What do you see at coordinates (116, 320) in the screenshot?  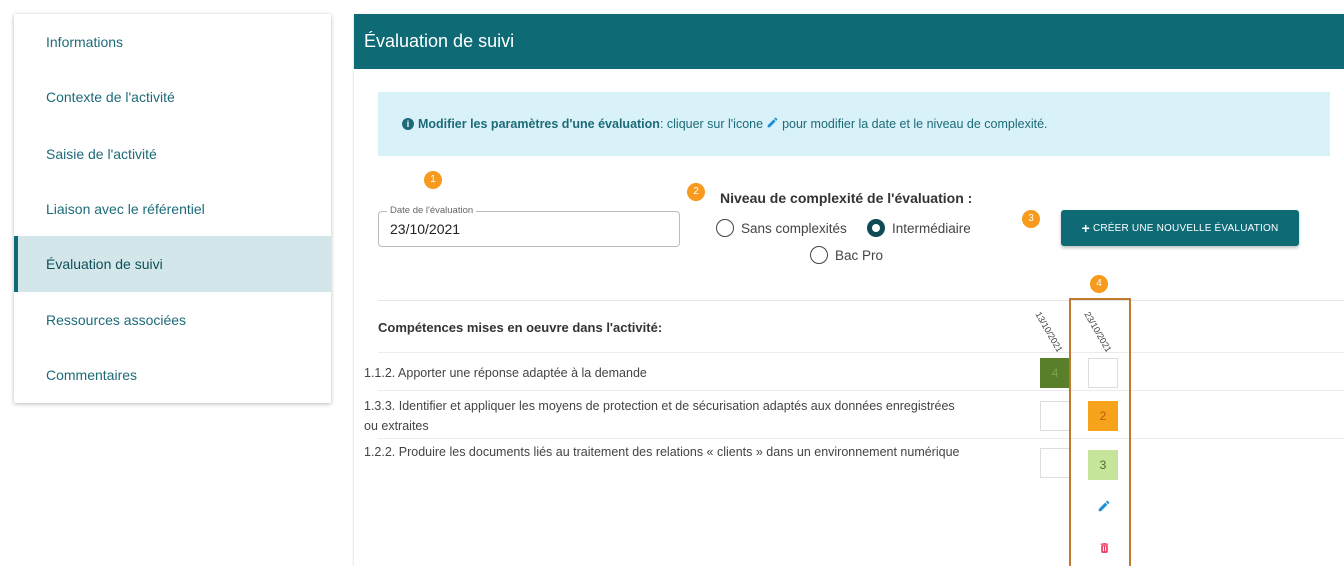 I see `sidebar-item-label: Ressources associées` at bounding box center [116, 320].